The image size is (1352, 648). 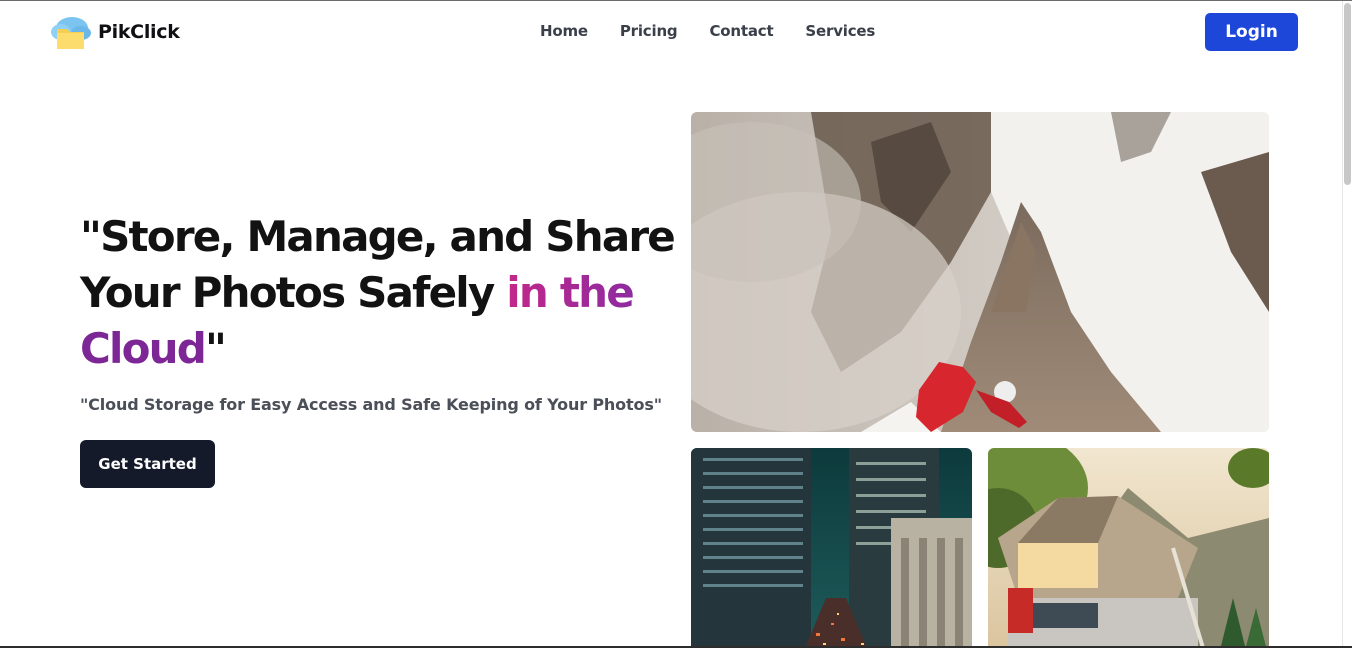 What do you see at coordinates (831, 547) in the screenshot?
I see `city-night-photo` at bounding box center [831, 547].